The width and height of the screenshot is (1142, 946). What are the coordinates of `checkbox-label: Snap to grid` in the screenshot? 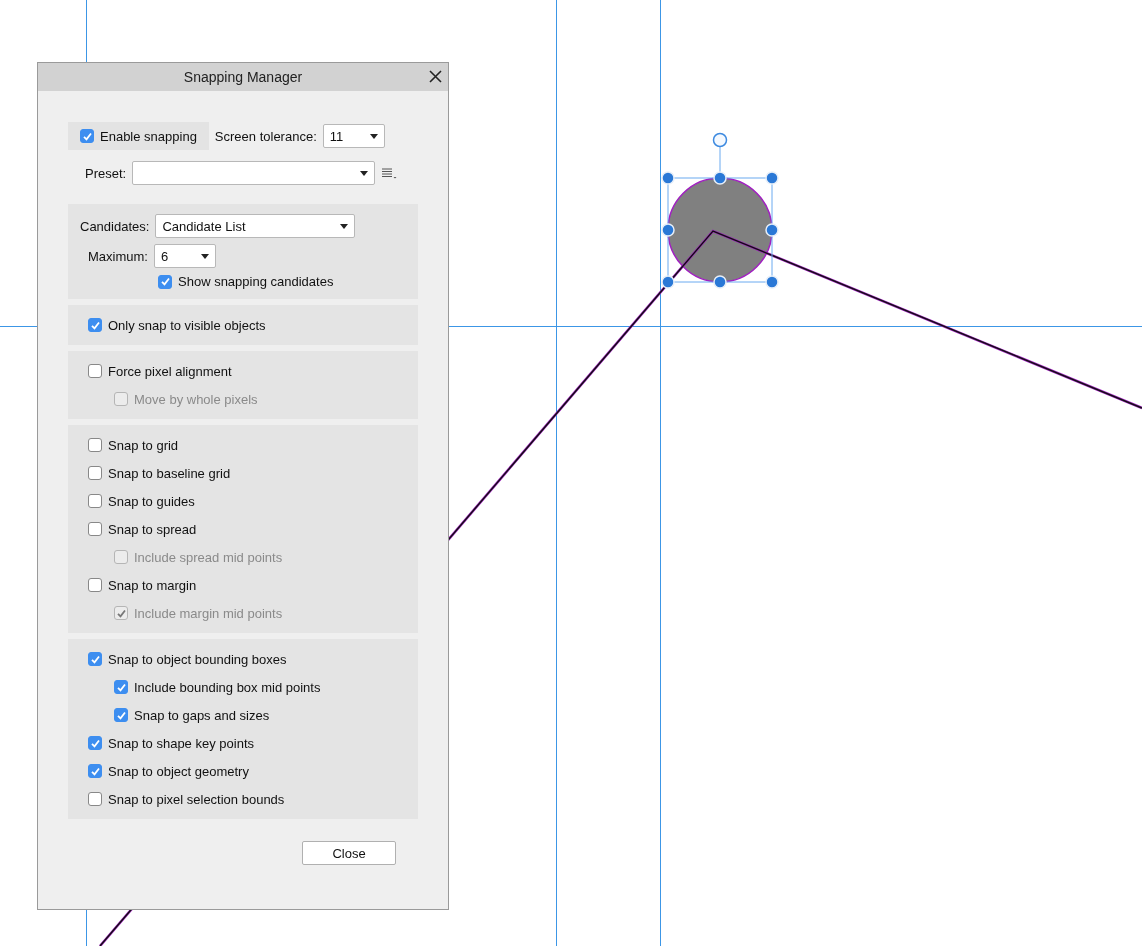 It's located at (143, 445).